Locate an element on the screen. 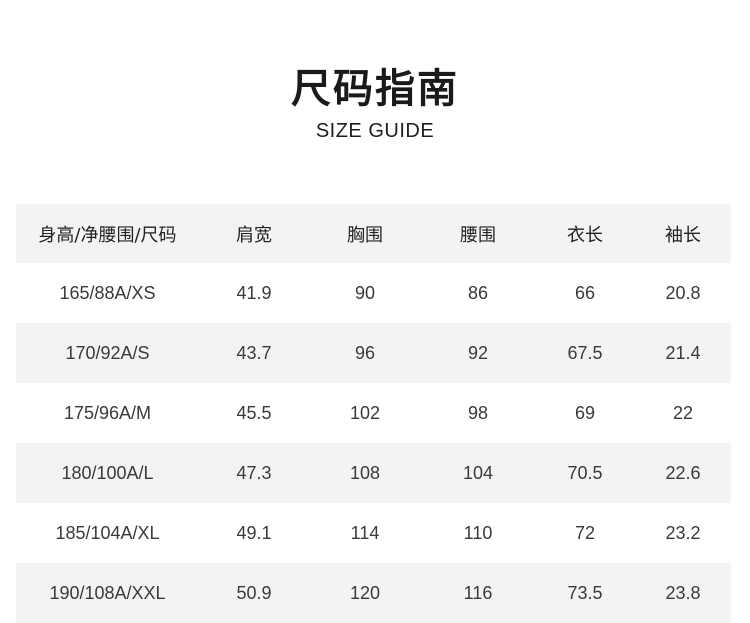  cell-waist: 110 is located at coordinates (478, 532).